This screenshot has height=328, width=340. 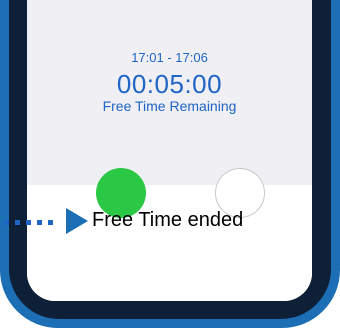 What do you see at coordinates (169, 106) in the screenshot?
I see `remaining-label: Free Time Remaining` at bounding box center [169, 106].